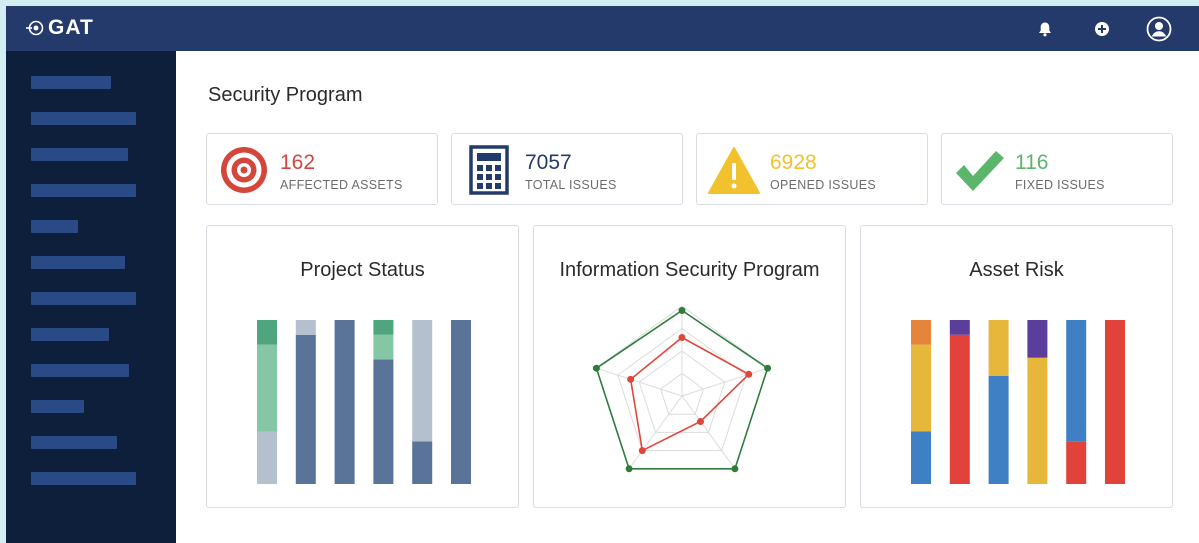  What do you see at coordinates (1045, 29) in the screenshot?
I see `bell-icon` at bounding box center [1045, 29].